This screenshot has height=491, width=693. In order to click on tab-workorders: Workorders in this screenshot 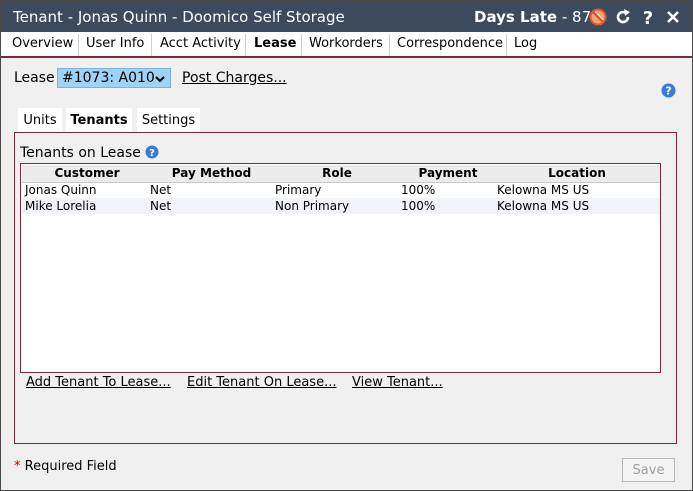, I will do `click(346, 44)`.